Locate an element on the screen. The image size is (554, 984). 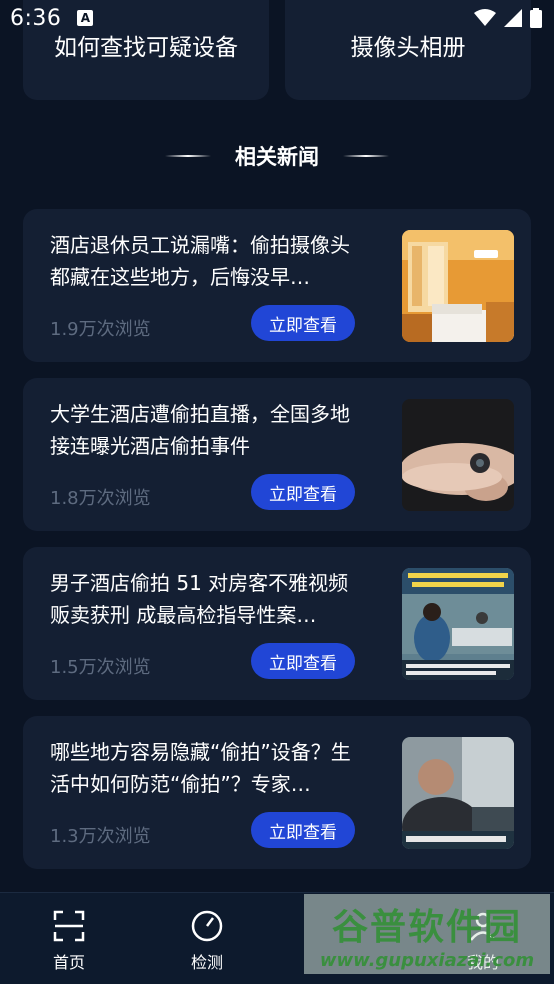
news-title: 大学生酒店遭偷拍直播，全国多地接连曝光酒店偷拍事件 is located at coordinates (200, 430).